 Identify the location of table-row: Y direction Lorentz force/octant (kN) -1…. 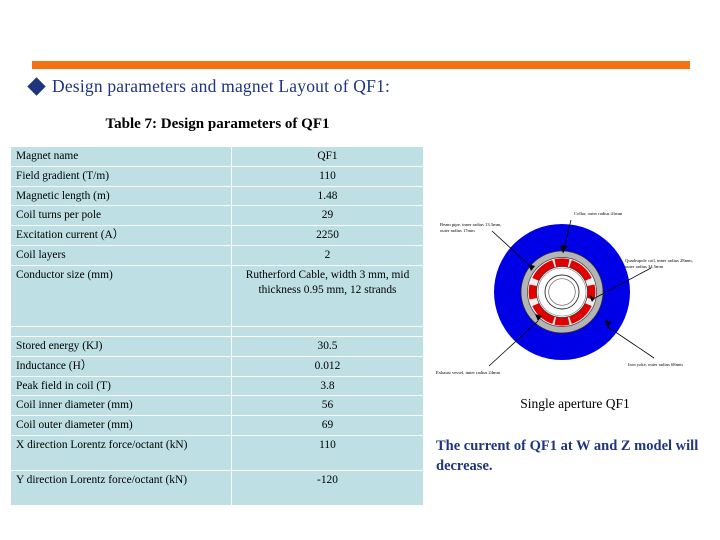
(217, 488).